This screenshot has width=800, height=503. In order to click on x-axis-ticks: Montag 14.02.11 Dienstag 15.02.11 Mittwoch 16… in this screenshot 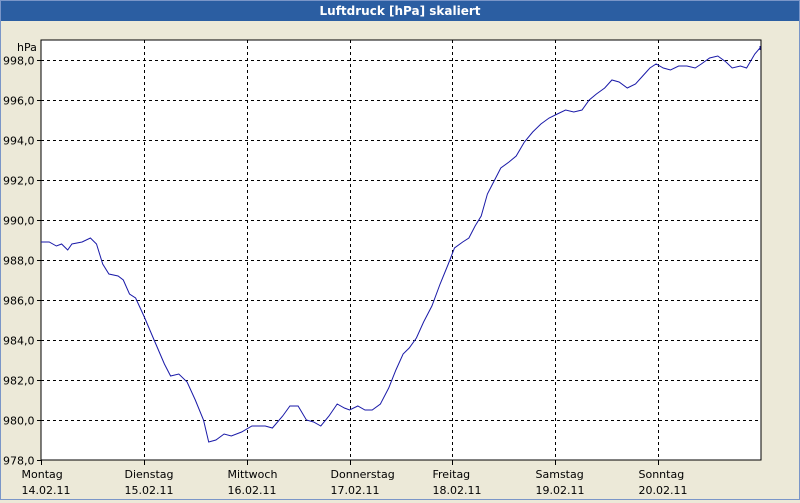, I will do `click(355, 478)`.